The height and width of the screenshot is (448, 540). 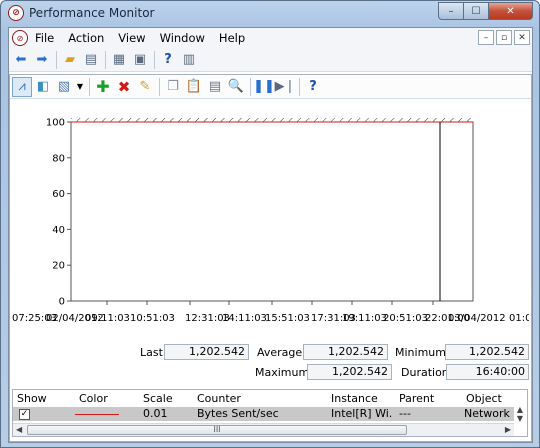 I want to click on maximize-button: ☐, so click(x=476, y=11).